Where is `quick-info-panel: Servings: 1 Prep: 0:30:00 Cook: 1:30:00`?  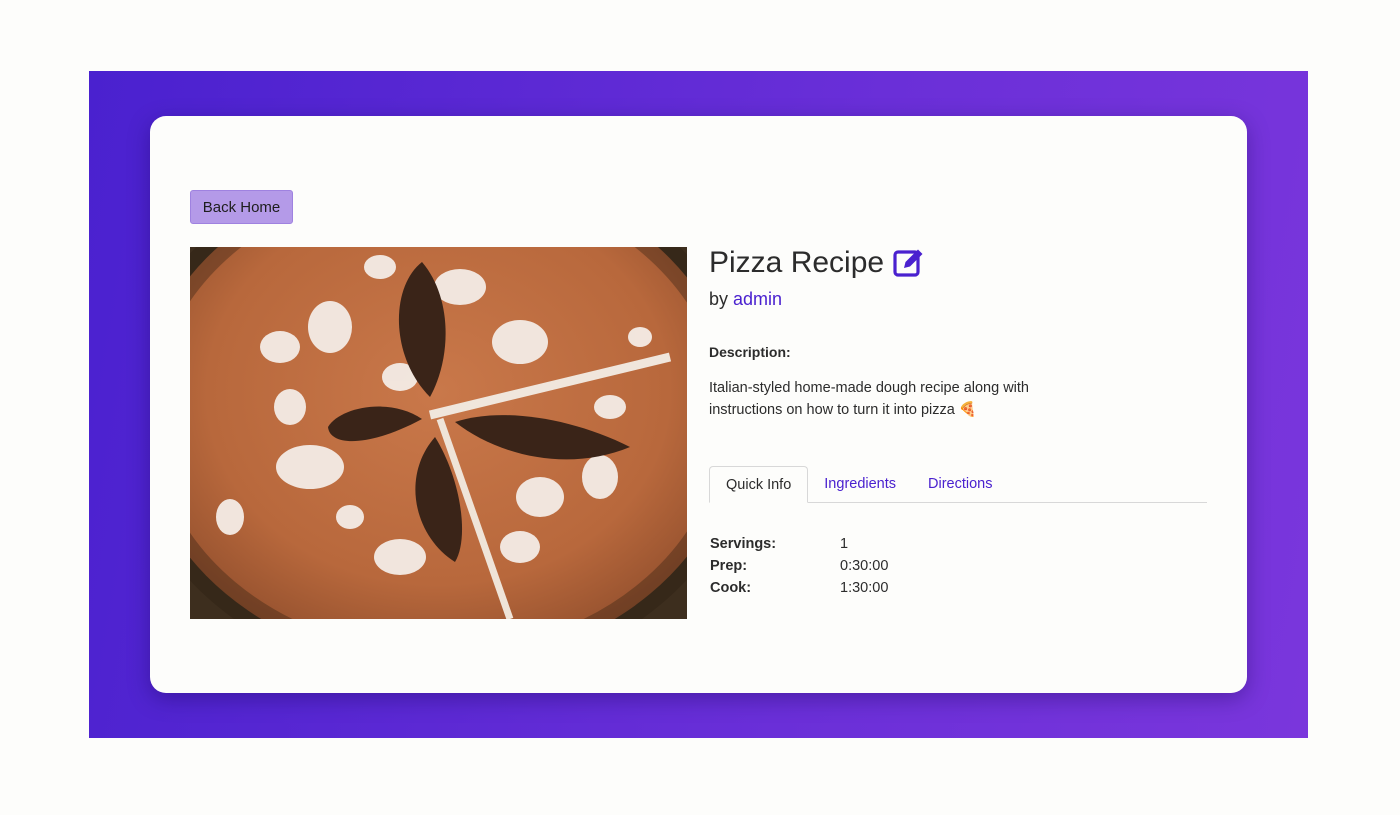
quick-info-panel: Servings: 1 Prep: 0:30:00 Cook: 1:30:00 is located at coordinates (799, 566).